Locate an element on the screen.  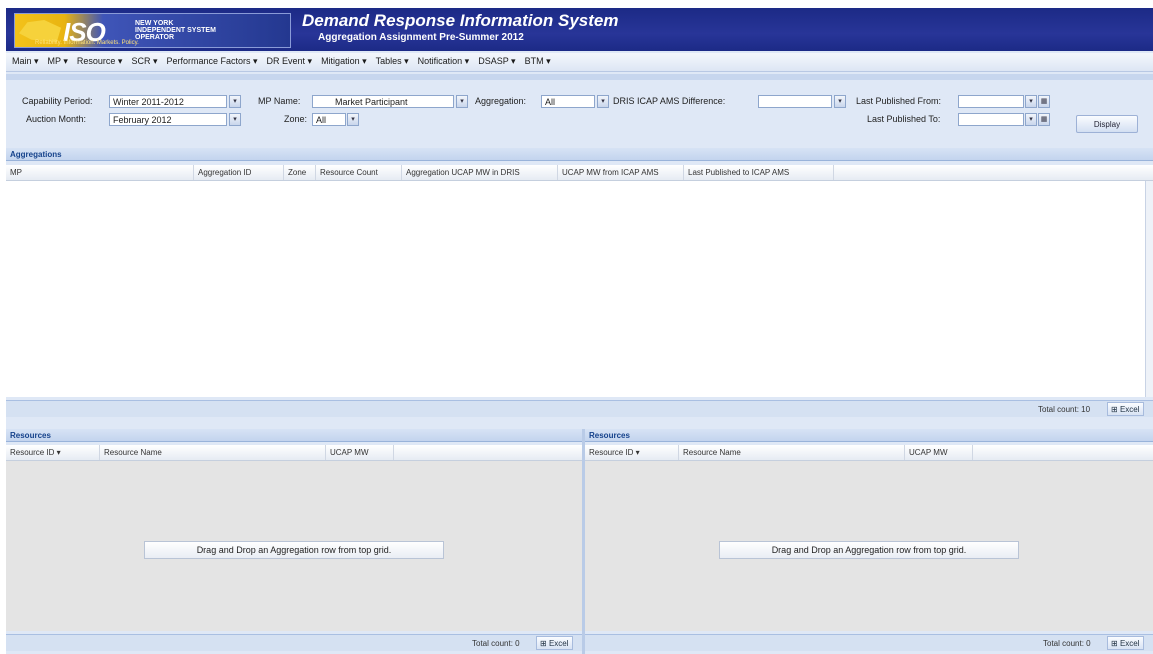
mp-name-dropdown-icon: ▾ is located at coordinates (462, 101).